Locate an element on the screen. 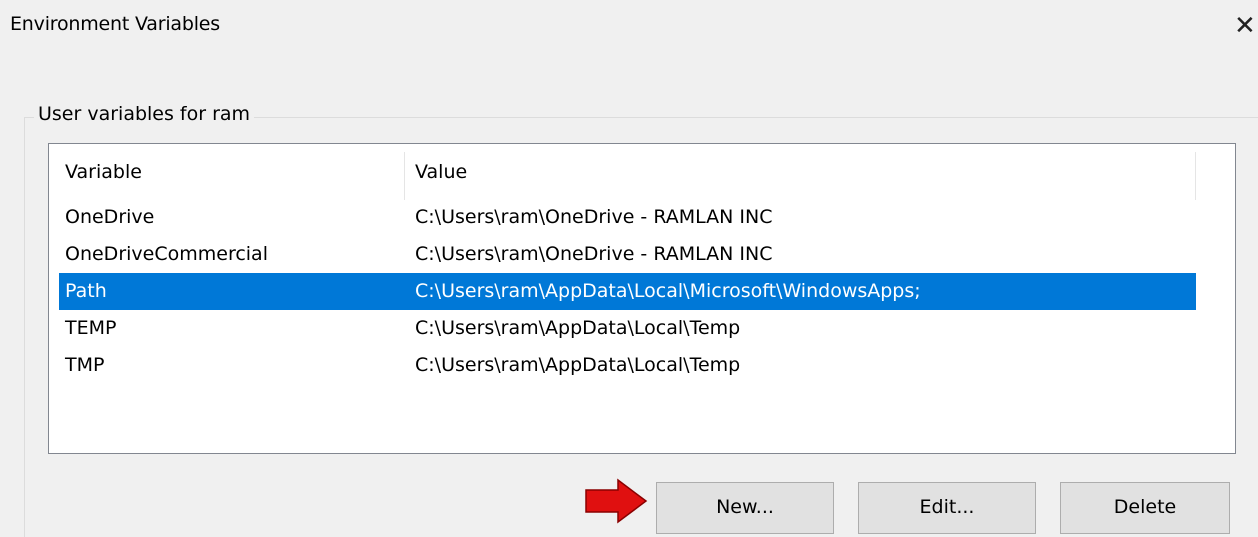  dialog-title: Environment Variables is located at coordinates (115, 24).